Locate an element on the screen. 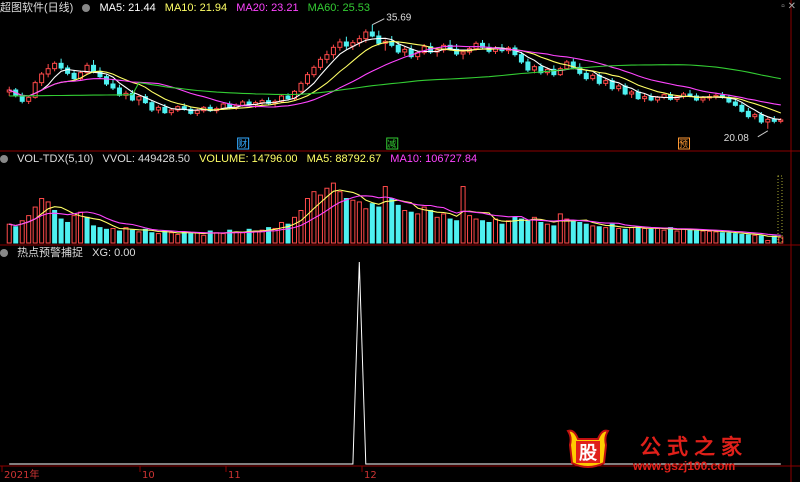  ma60-value: MA60: 25.53 is located at coordinates (339, 8).